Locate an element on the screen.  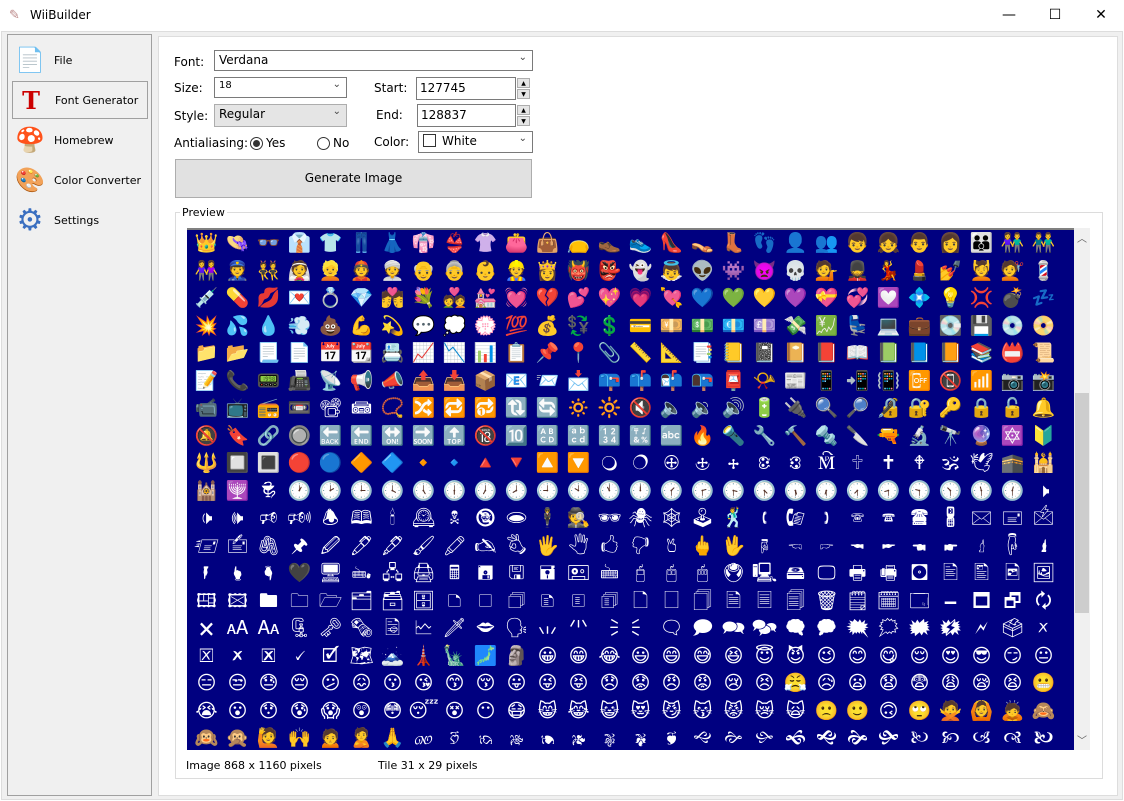
scroll-thumb is located at coordinates (1082, 503).